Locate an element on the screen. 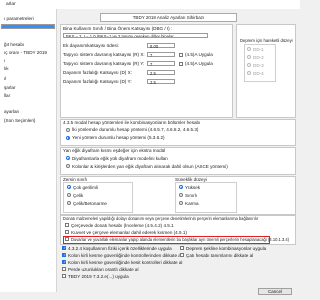 The width and height of the screenshot is (320, 300). rx-manual-checkbox is located at coordinates (181, 54).